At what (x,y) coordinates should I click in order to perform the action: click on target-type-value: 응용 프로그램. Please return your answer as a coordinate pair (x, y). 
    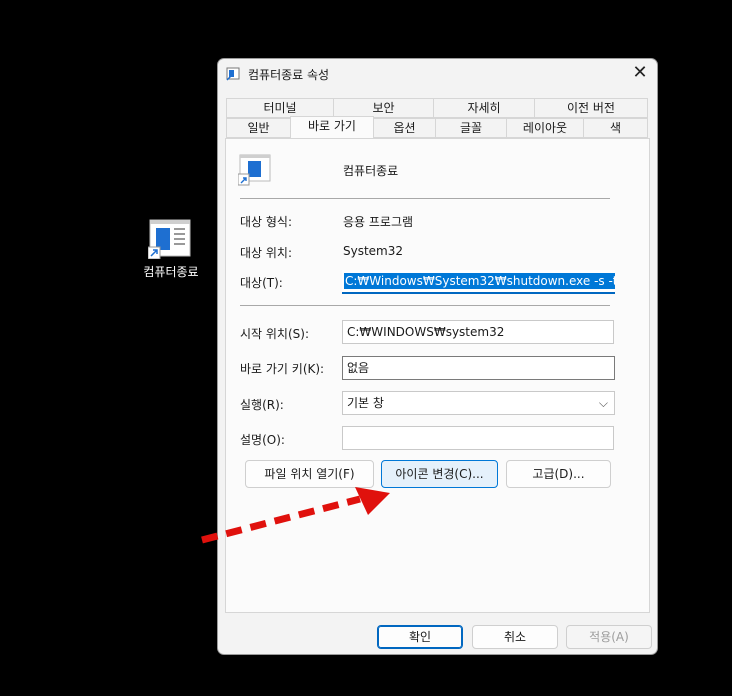
    Looking at the image, I should click on (378, 222).